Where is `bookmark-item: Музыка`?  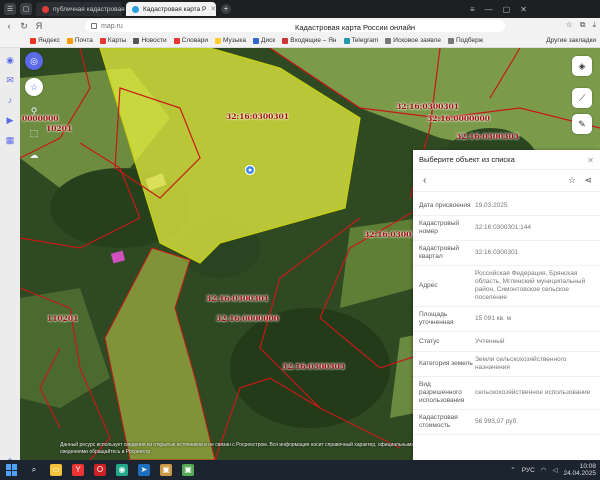 bookmark-item: Музыка is located at coordinates (230, 40).